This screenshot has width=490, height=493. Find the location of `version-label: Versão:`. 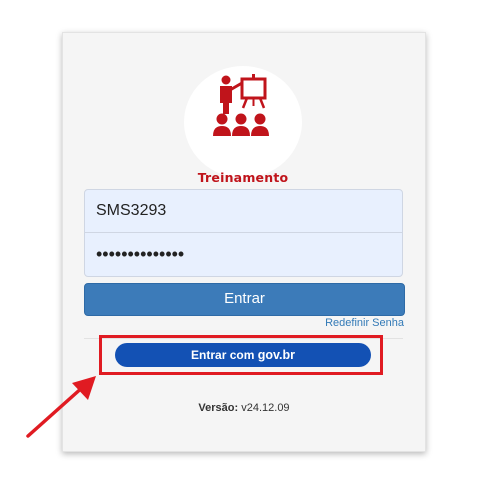

version-label: Versão: is located at coordinates (218, 408).